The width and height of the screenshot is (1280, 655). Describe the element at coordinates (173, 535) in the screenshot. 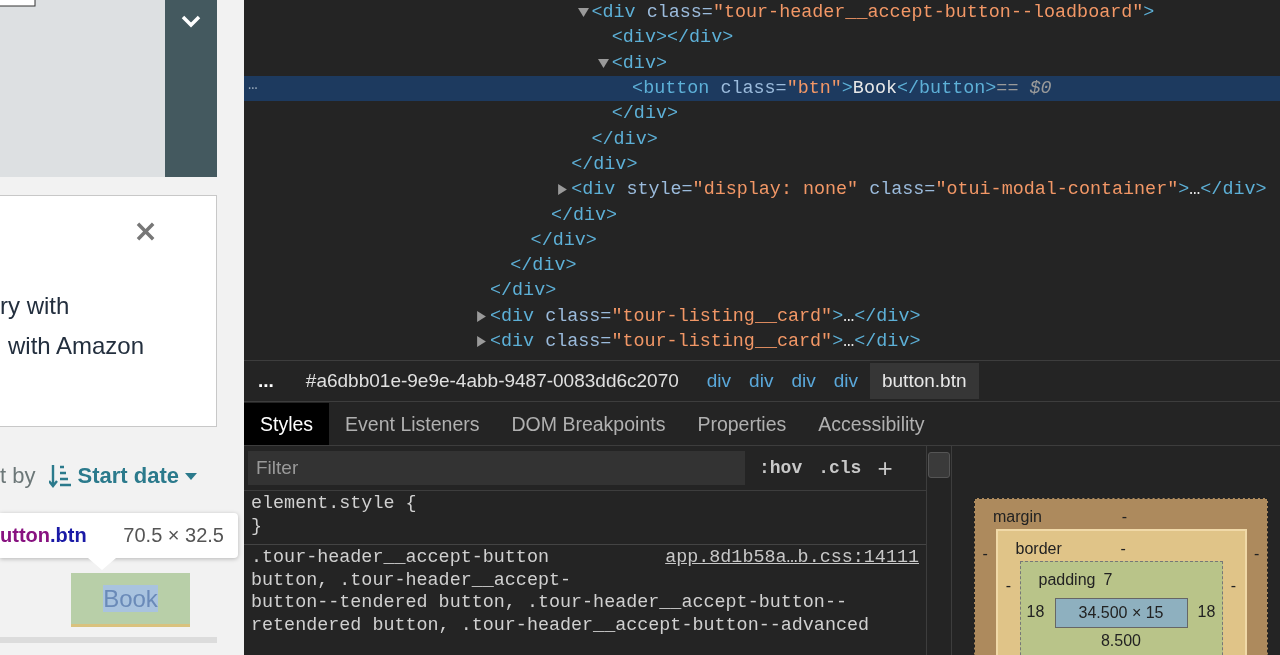

I see `element-size: 70.5 × 32.5` at that location.